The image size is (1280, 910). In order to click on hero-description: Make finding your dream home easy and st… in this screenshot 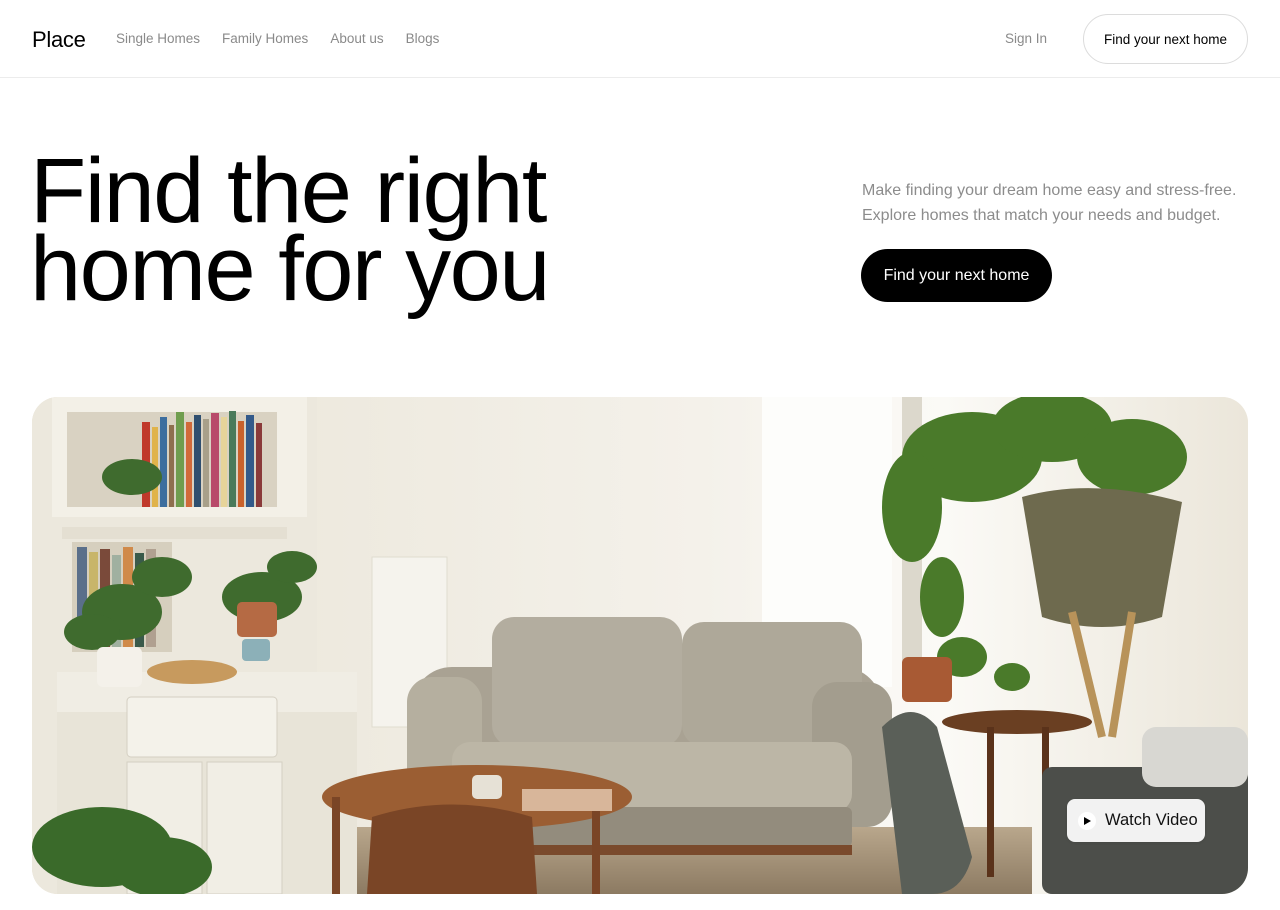, I will do `click(1057, 203)`.